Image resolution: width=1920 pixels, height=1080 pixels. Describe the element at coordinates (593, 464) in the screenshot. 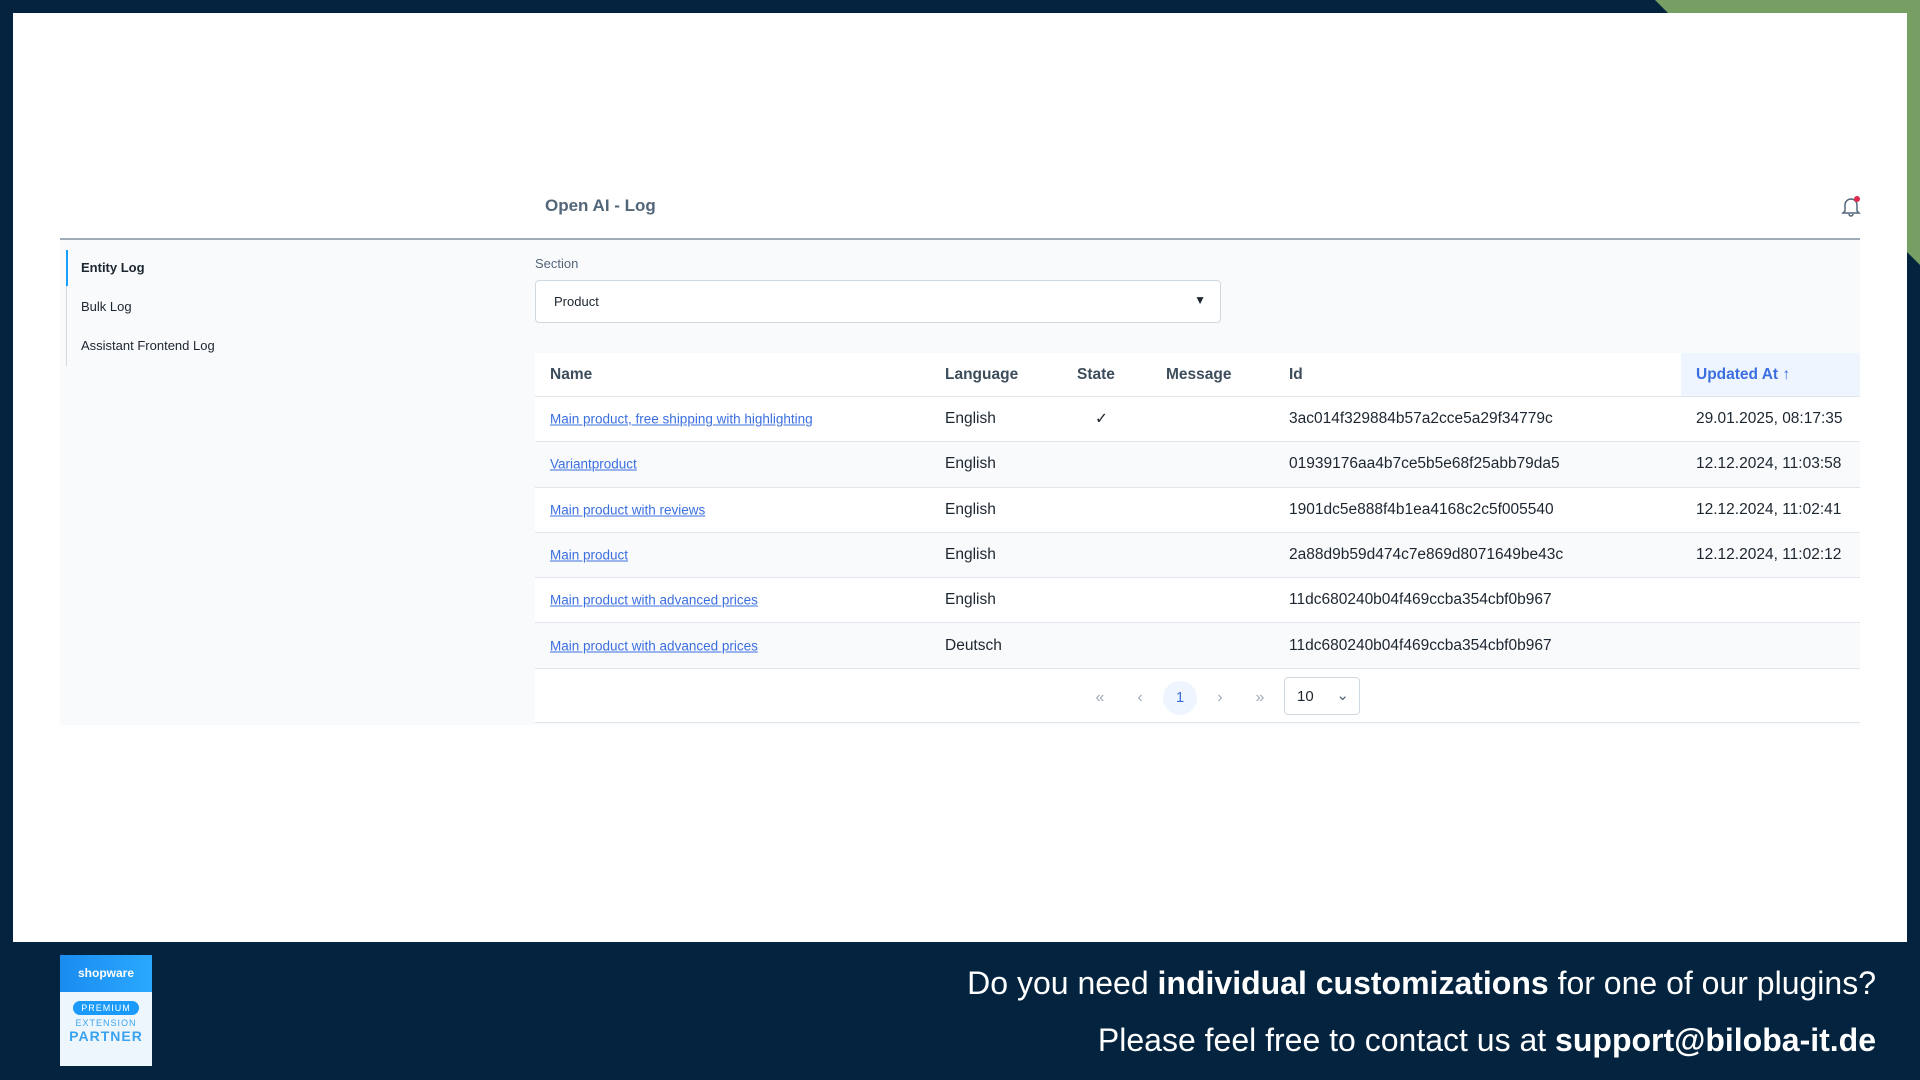

I see `product-link: Variantproduct` at that location.